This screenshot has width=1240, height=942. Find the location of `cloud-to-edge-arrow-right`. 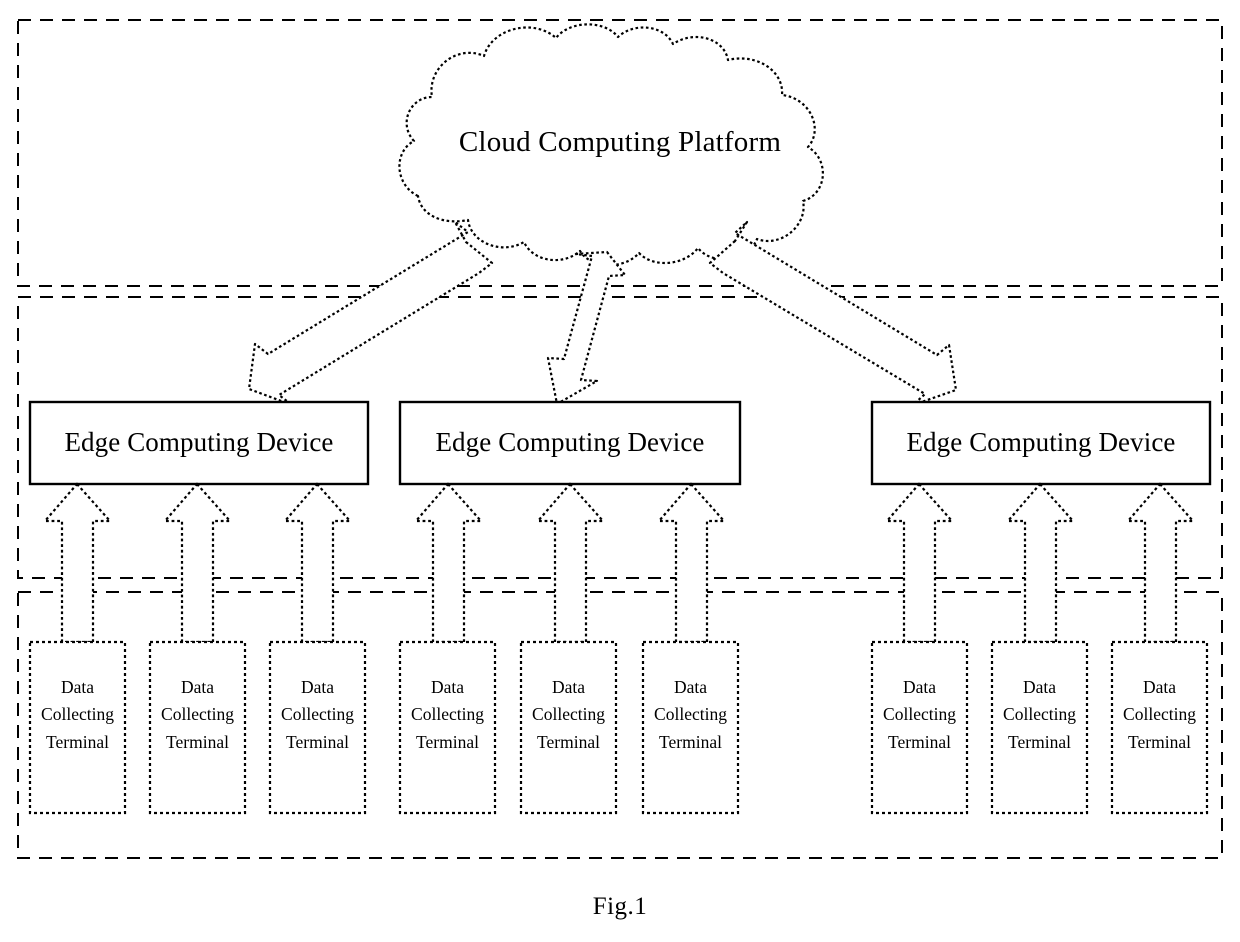

cloud-to-edge-arrow-right is located at coordinates (833, 313).